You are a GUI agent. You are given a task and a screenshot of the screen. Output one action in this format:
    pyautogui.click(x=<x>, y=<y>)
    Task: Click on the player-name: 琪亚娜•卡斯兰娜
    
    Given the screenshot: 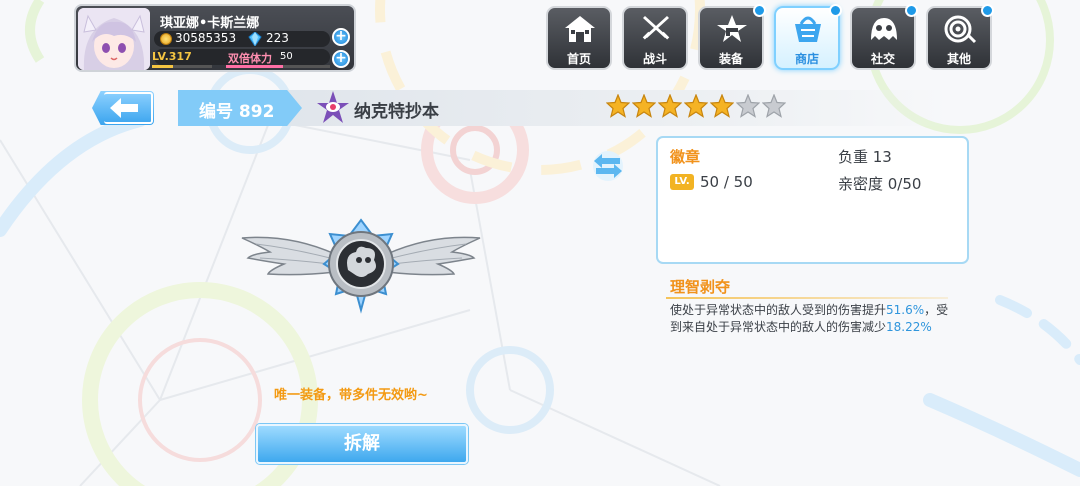 What is the action you would take?
    pyautogui.click(x=210, y=23)
    